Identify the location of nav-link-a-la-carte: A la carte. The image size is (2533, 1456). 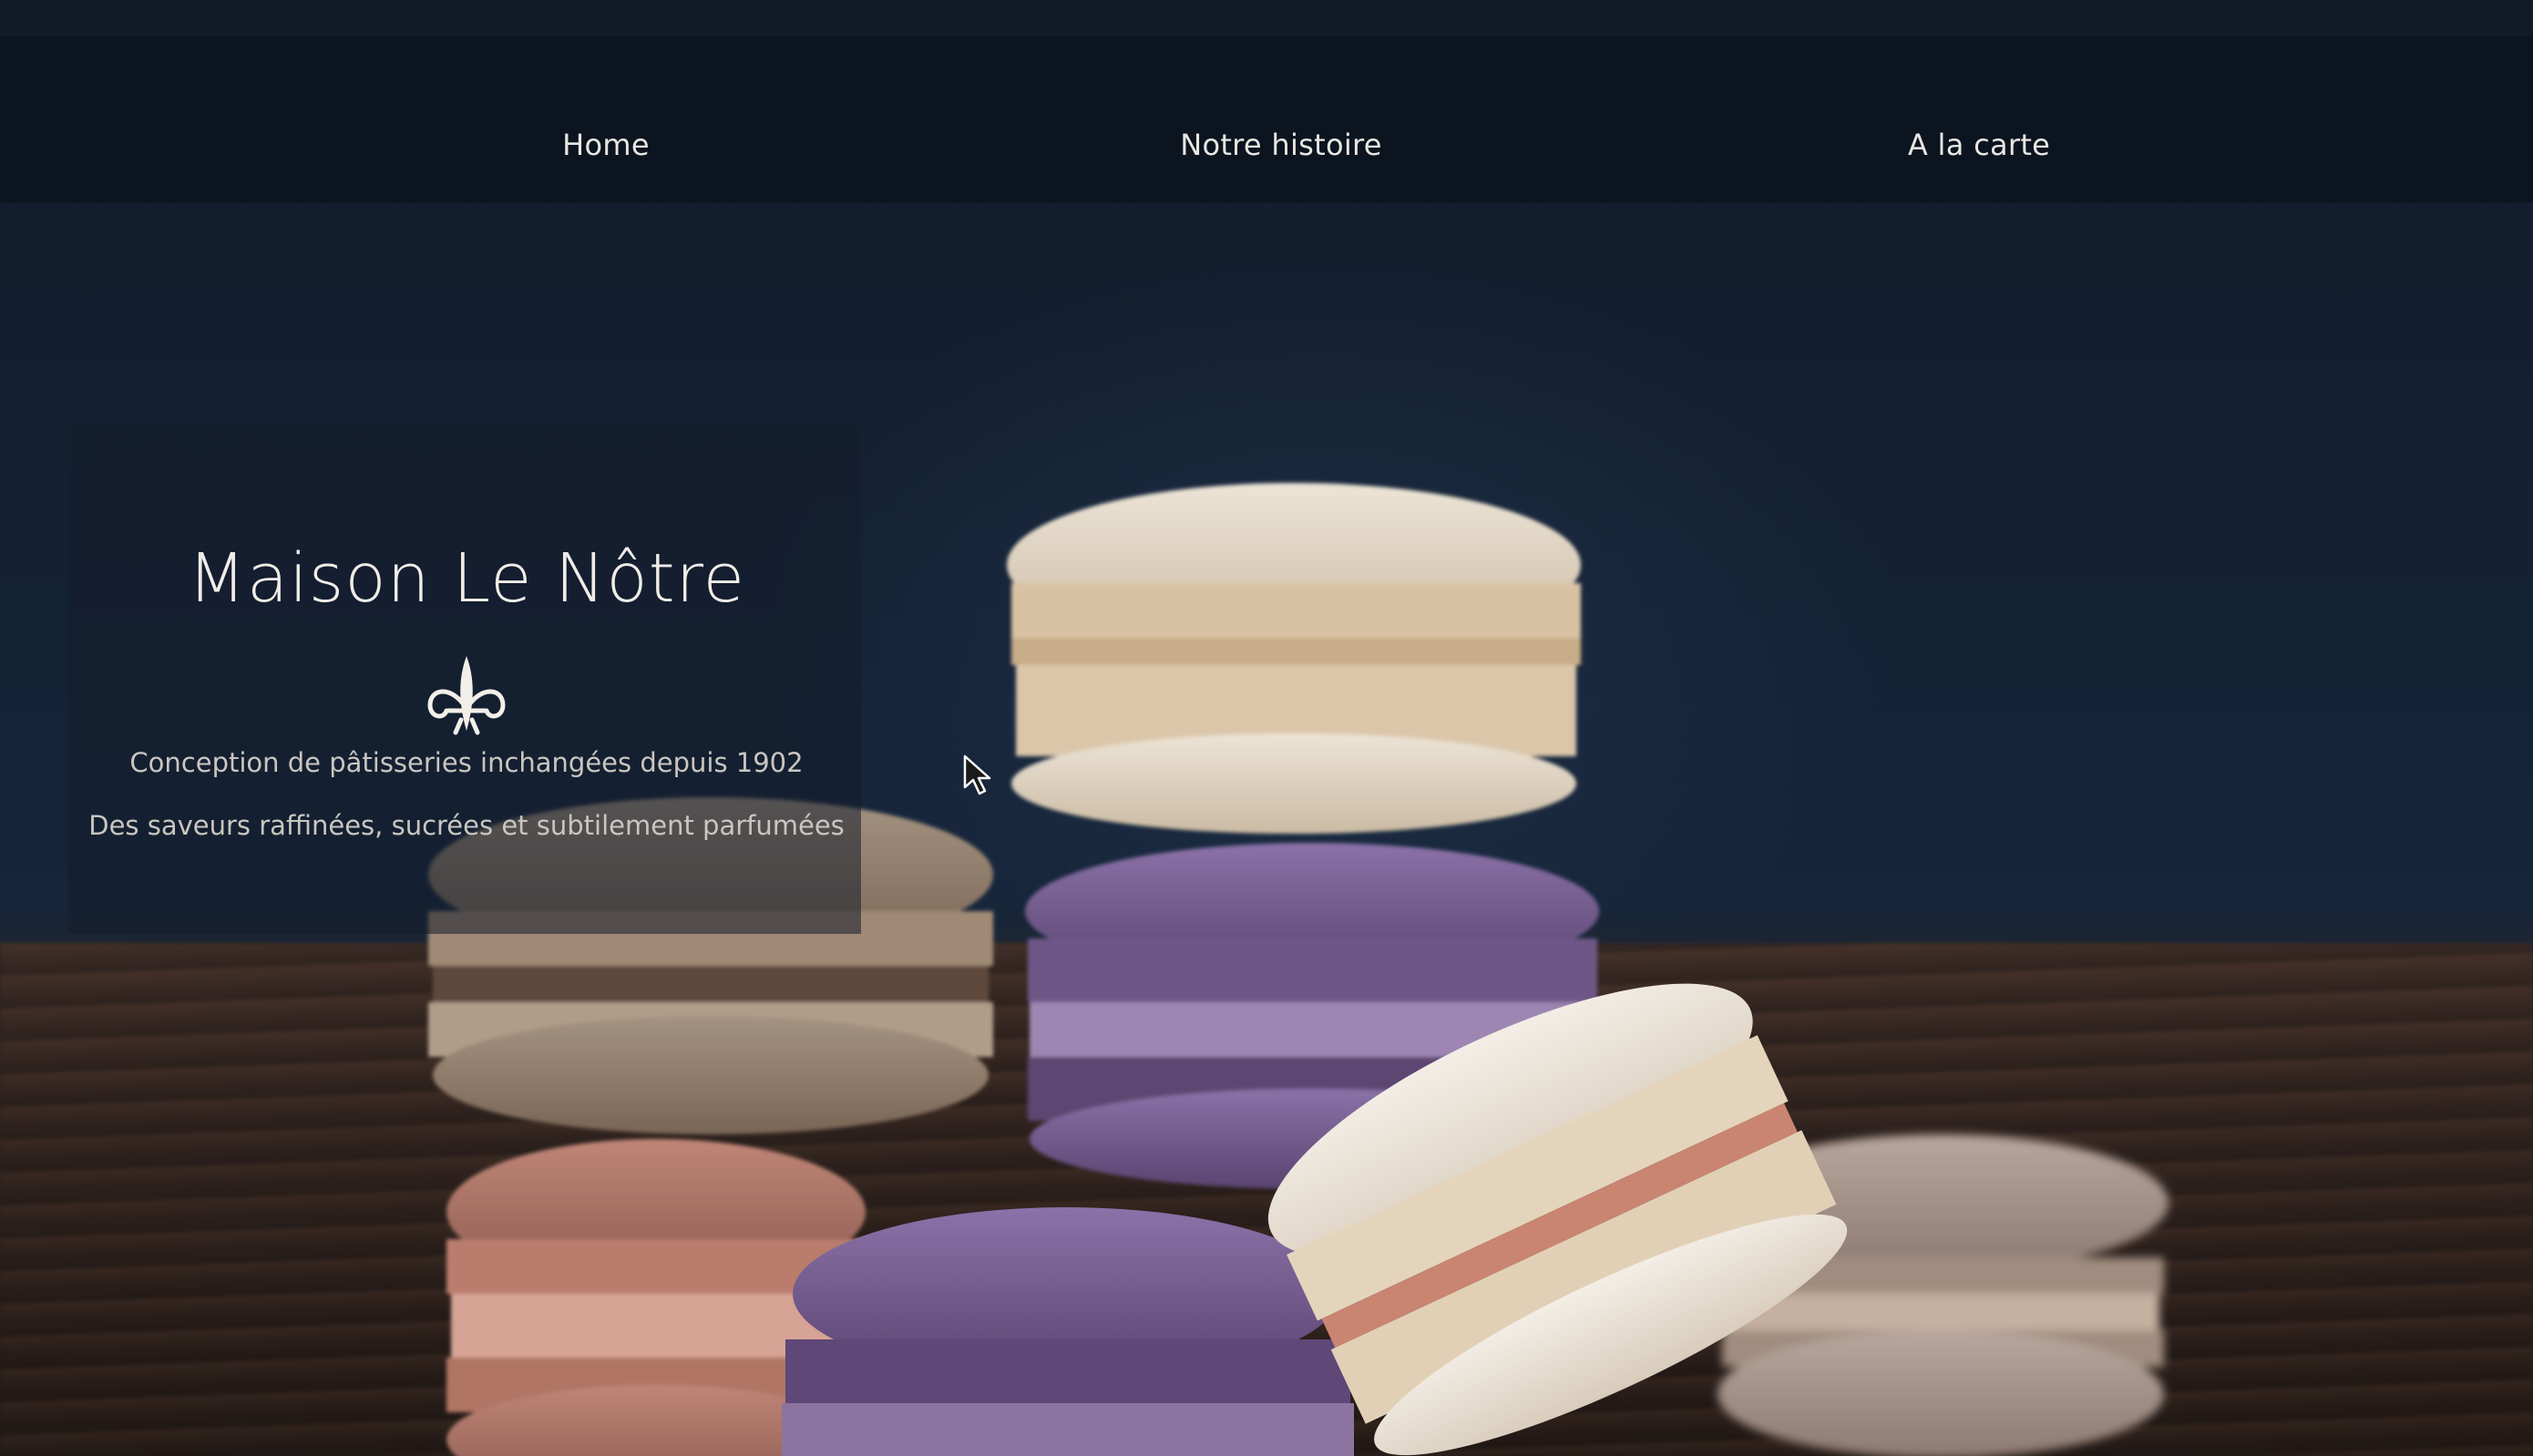
(1979, 145).